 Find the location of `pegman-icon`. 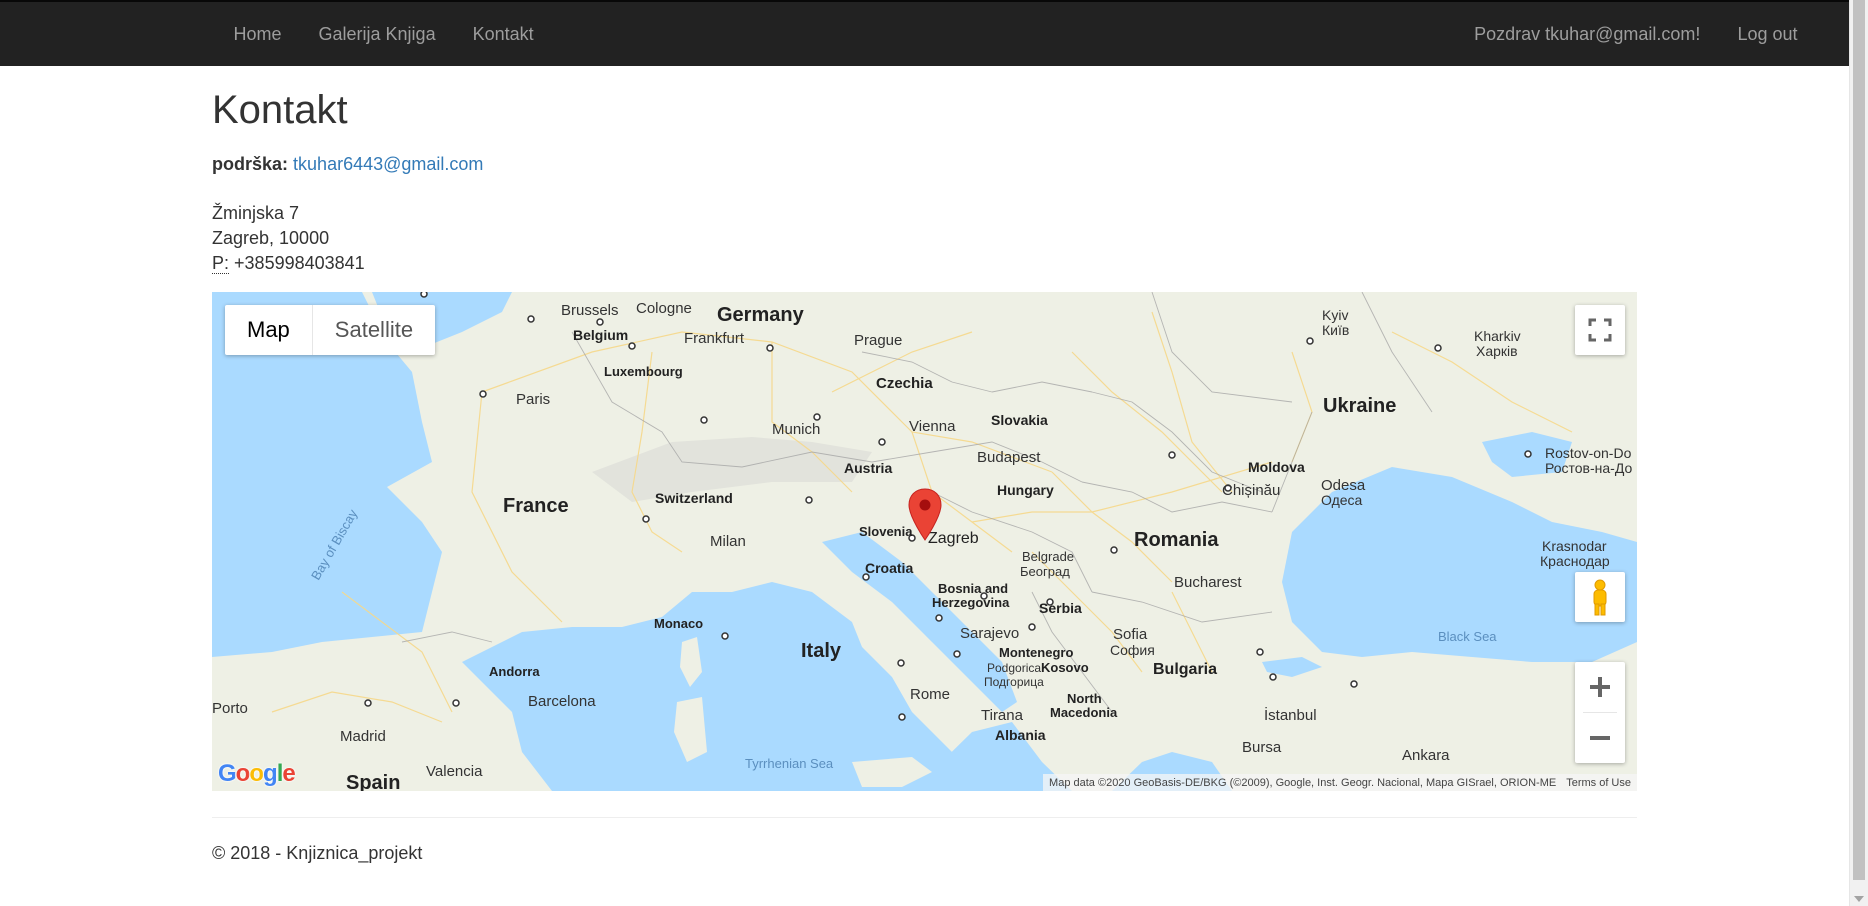

pegman-icon is located at coordinates (1600, 597).